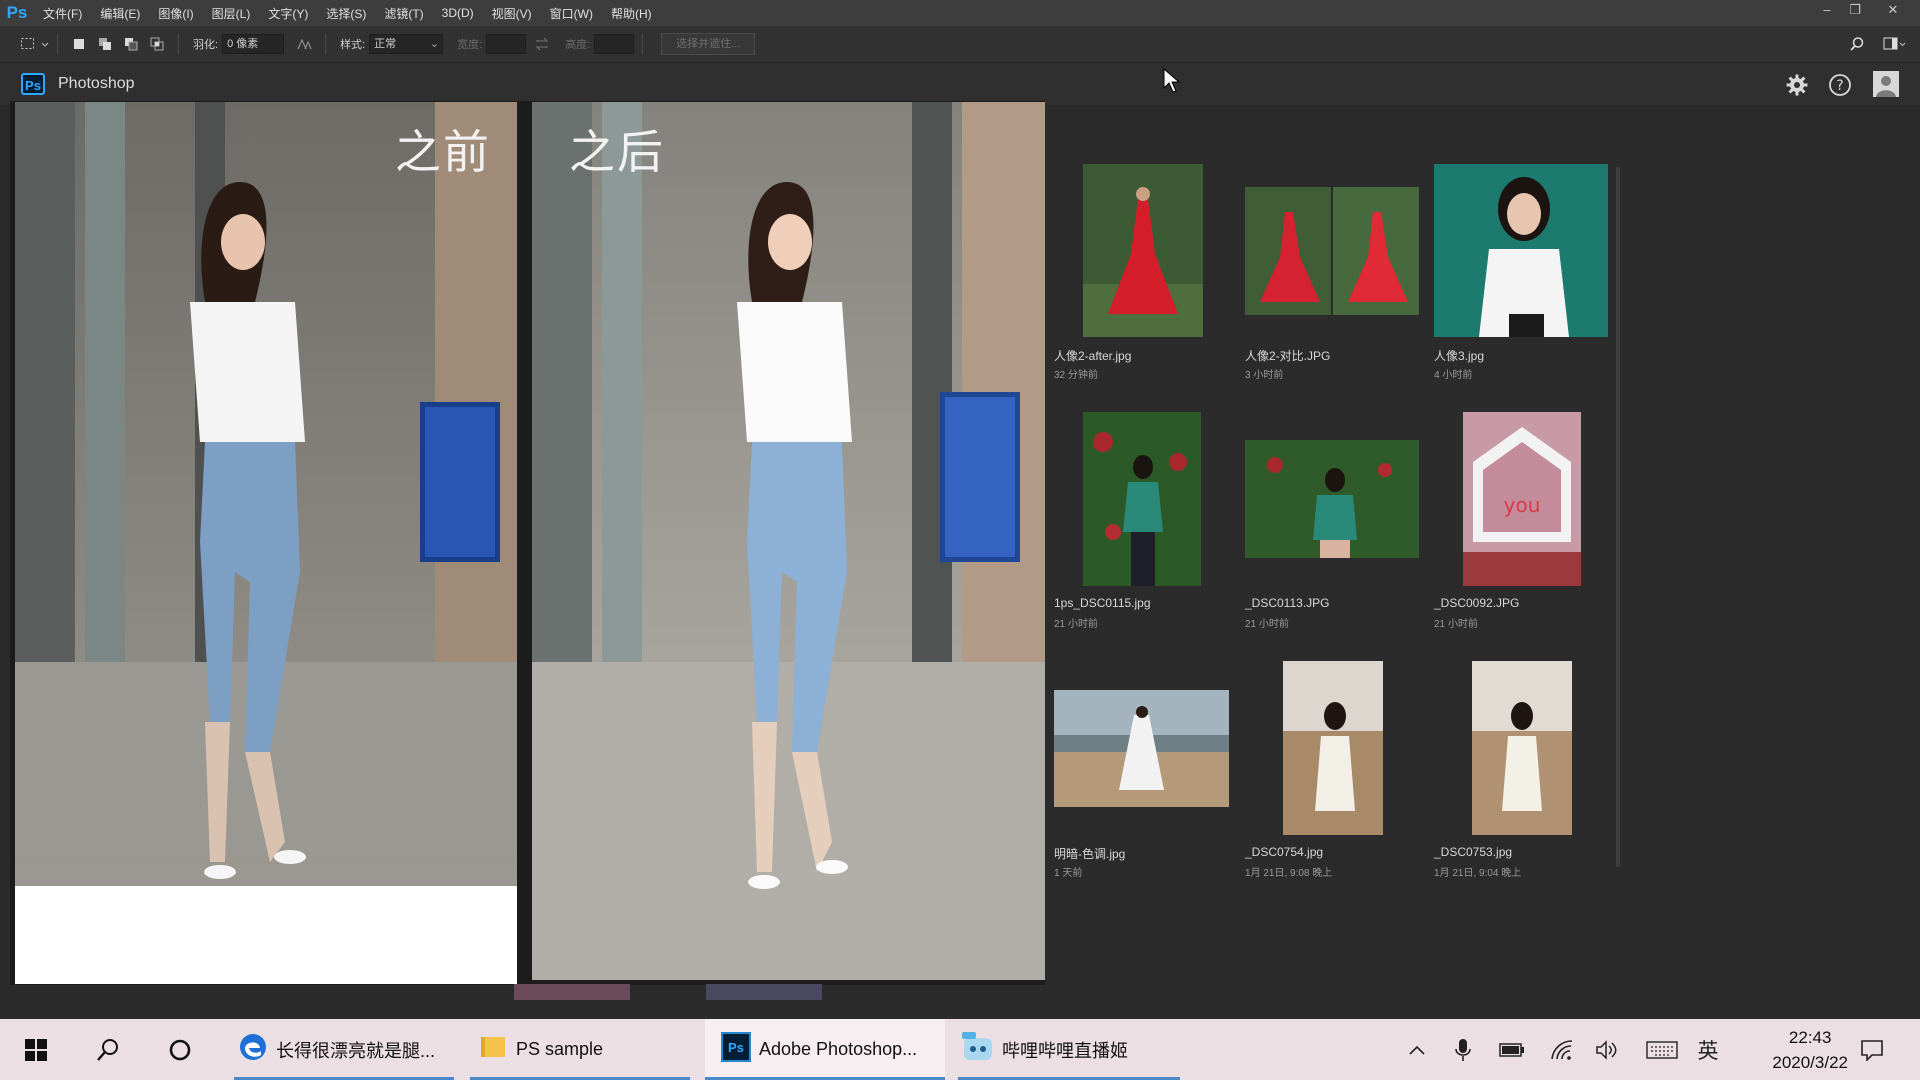 This screenshot has width=1920, height=1080. Describe the element at coordinates (62, 13) in the screenshot. I see `menu-file: 文件(F)` at that location.